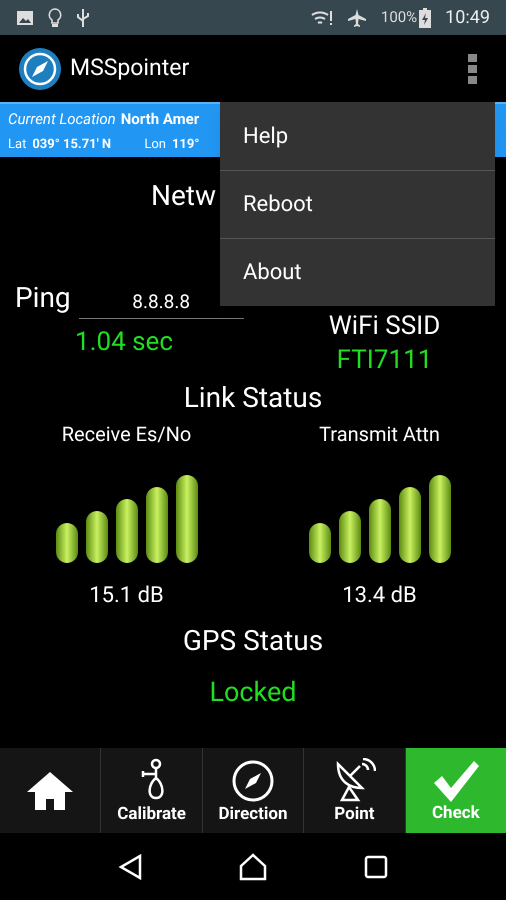 Image resolution: width=506 pixels, height=900 pixels. What do you see at coordinates (186, 145) in the screenshot?
I see `lon-value: 119°` at bounding box center [186, 145].